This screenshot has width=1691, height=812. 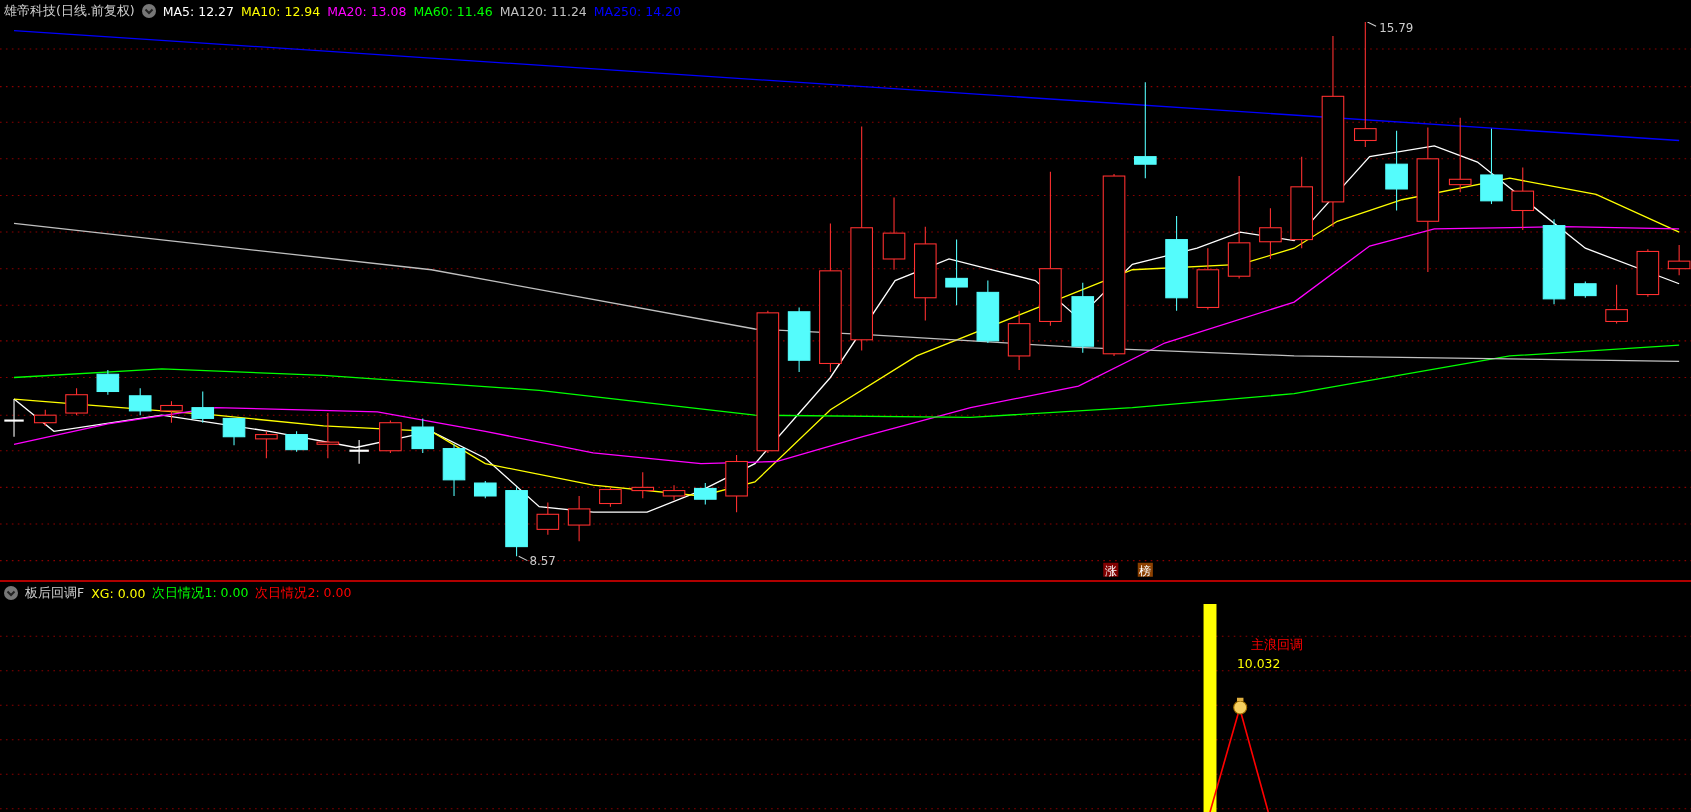 I want to click on indicator-value: MA120: 11.24, so click(x=543, y=11).